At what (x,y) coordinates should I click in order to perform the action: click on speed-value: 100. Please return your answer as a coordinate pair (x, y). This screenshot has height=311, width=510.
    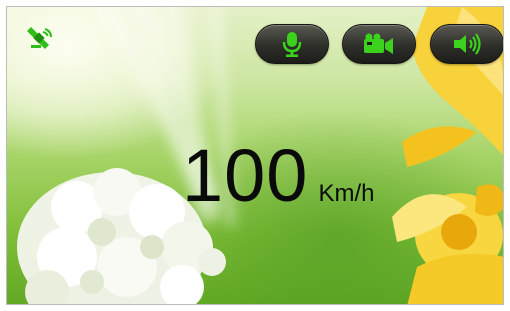
    Looking at the image, I should click on (245, 175).